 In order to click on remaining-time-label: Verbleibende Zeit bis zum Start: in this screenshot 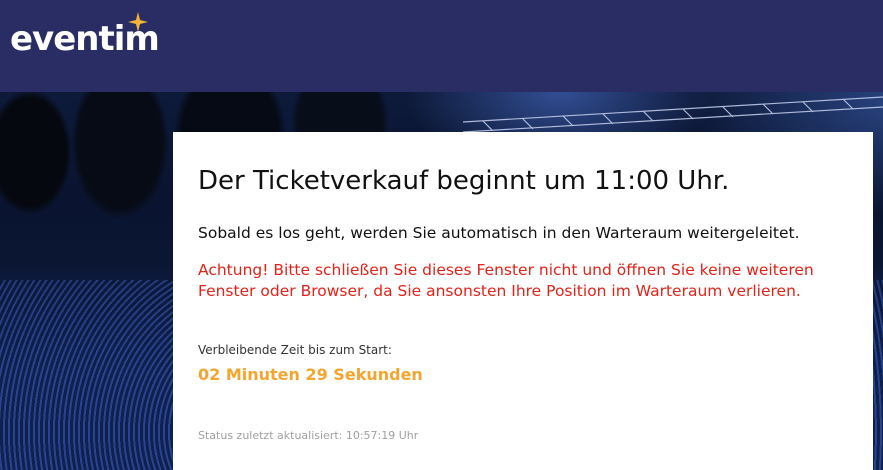, I will do `click(295, 350)`.